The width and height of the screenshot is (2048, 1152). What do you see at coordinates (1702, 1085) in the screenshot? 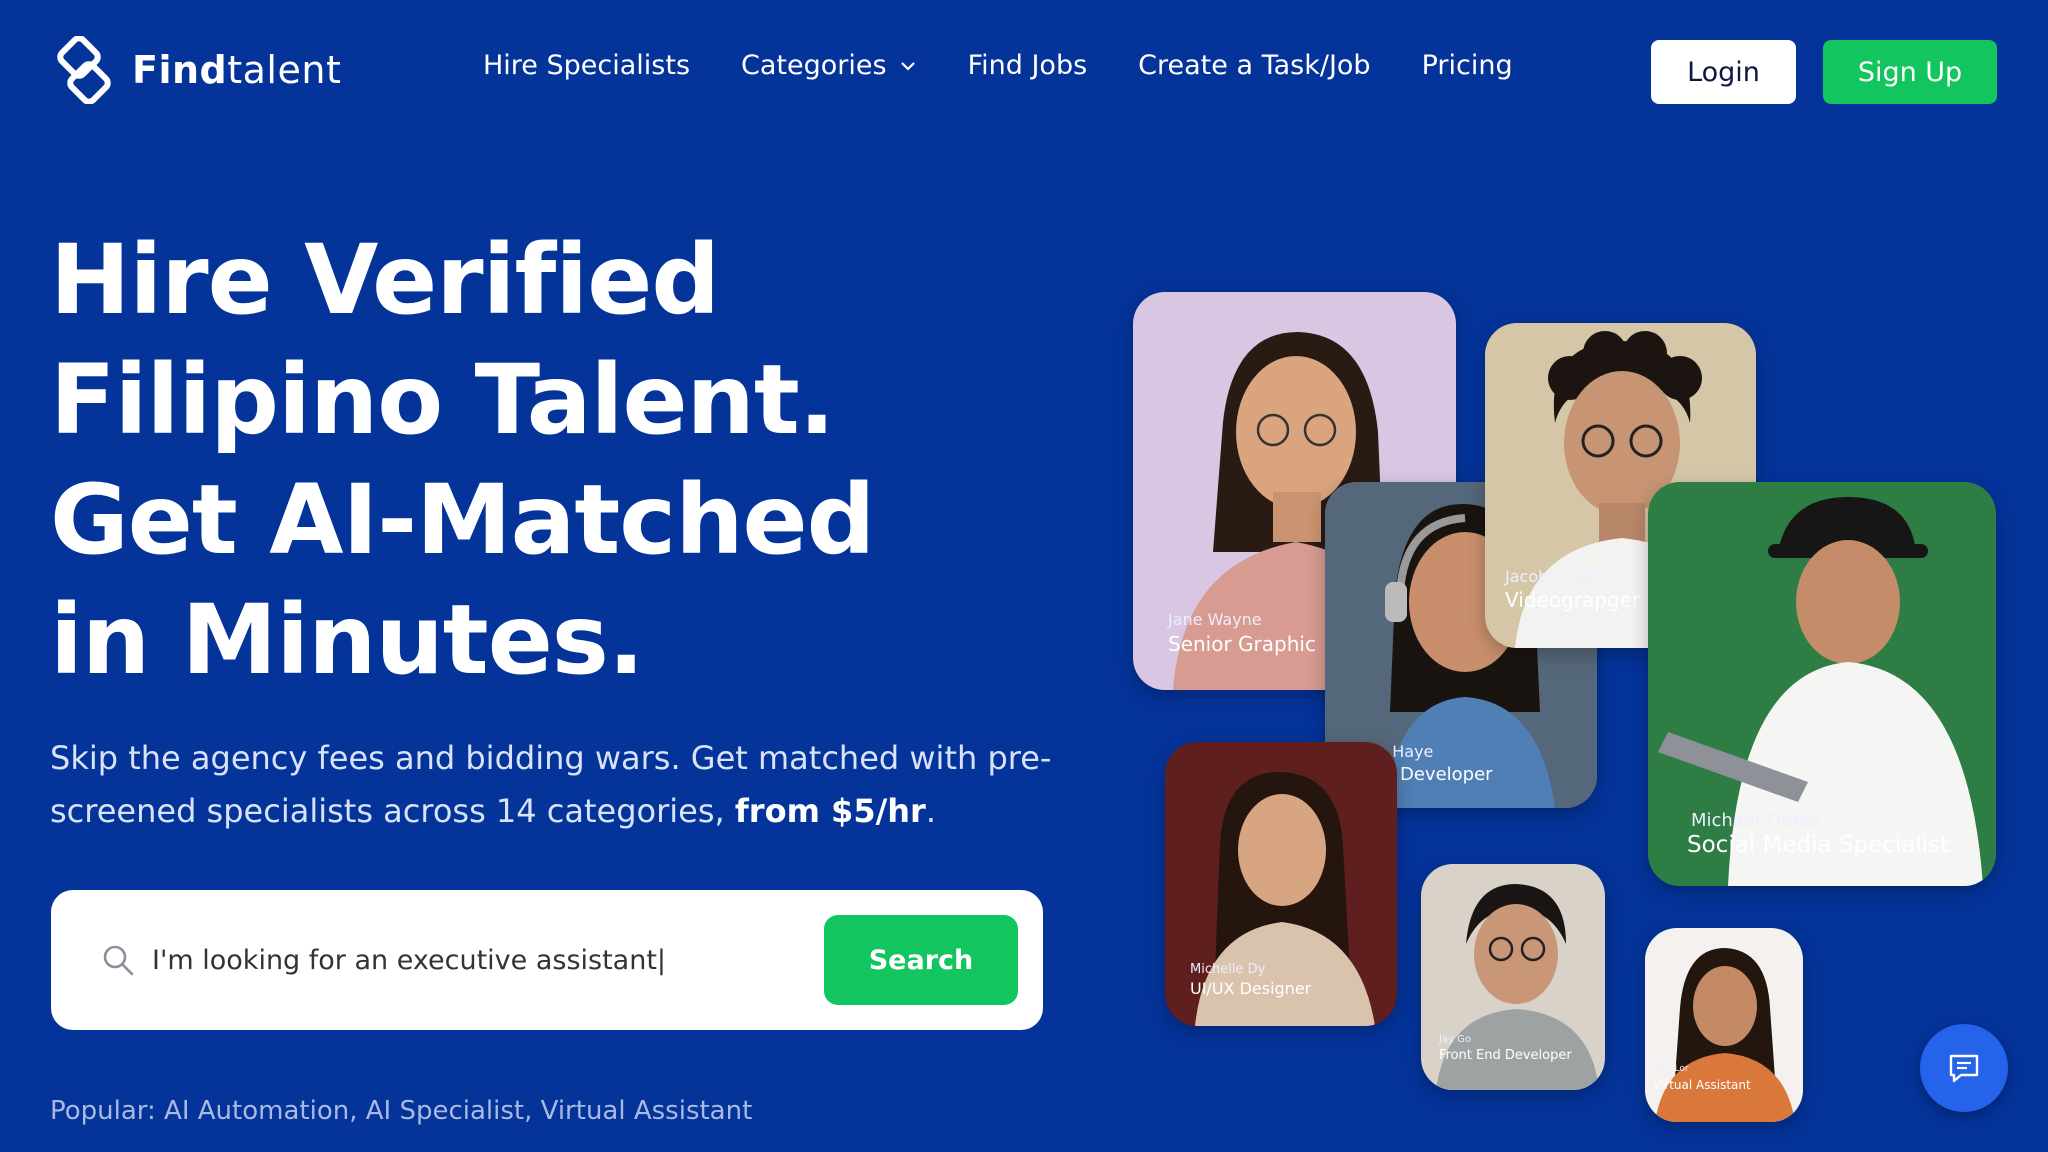
I see `talent-role: Virtual Assistant` at bounding box center [1702, 1085].